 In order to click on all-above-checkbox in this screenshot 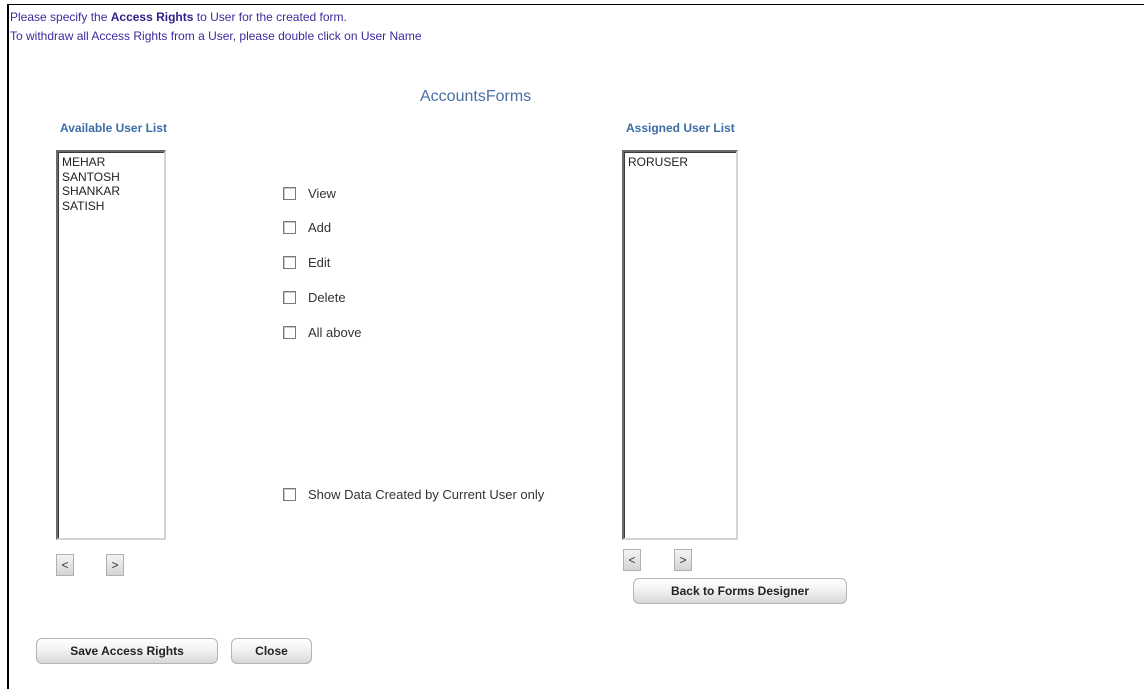, I will do `click(289, 332)`.